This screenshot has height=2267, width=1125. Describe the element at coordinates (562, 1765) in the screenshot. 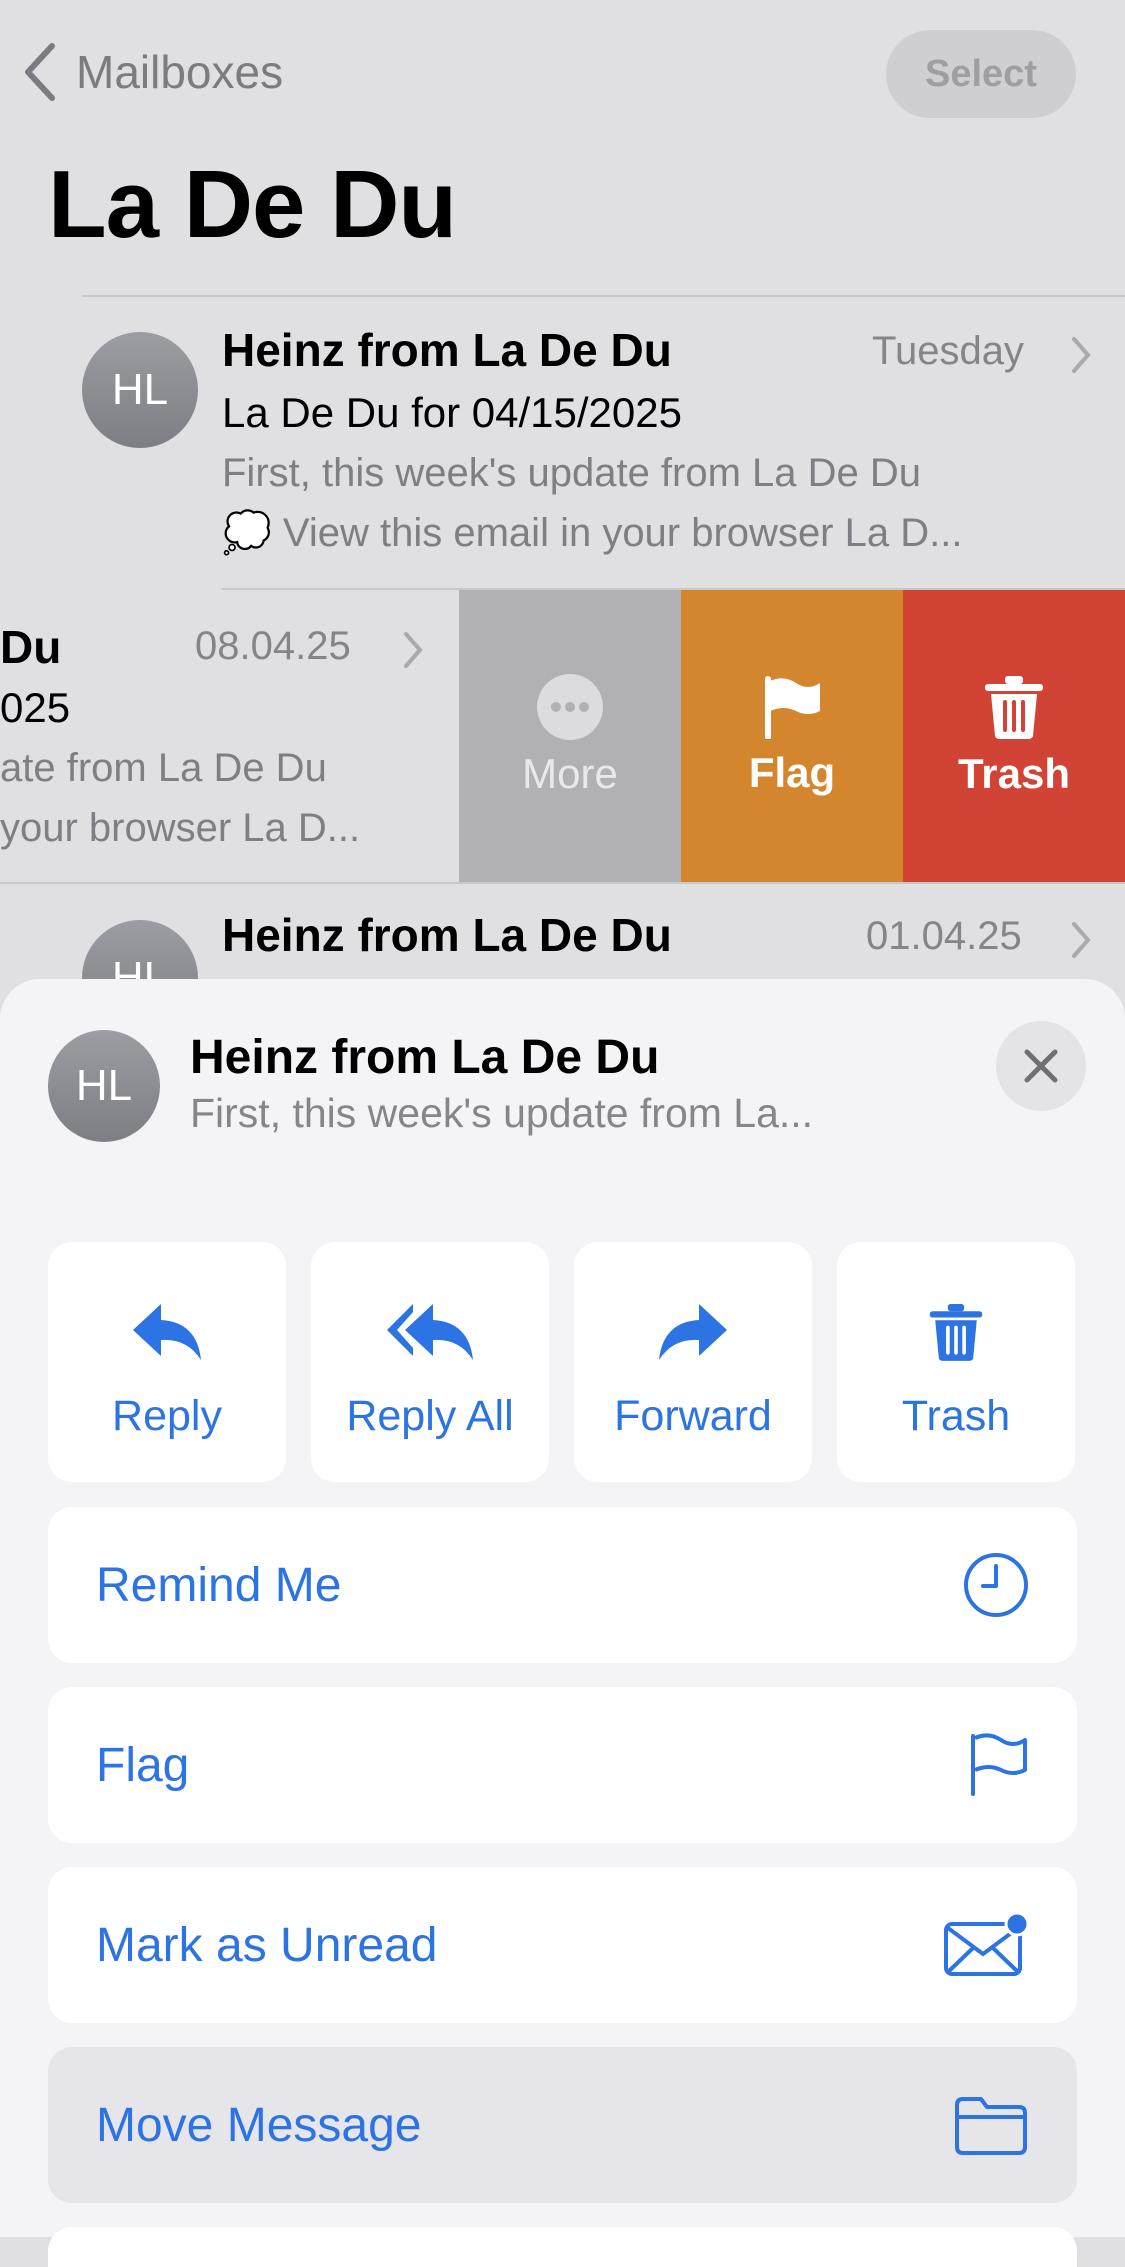

I see `flag-button: Flag` at that location.